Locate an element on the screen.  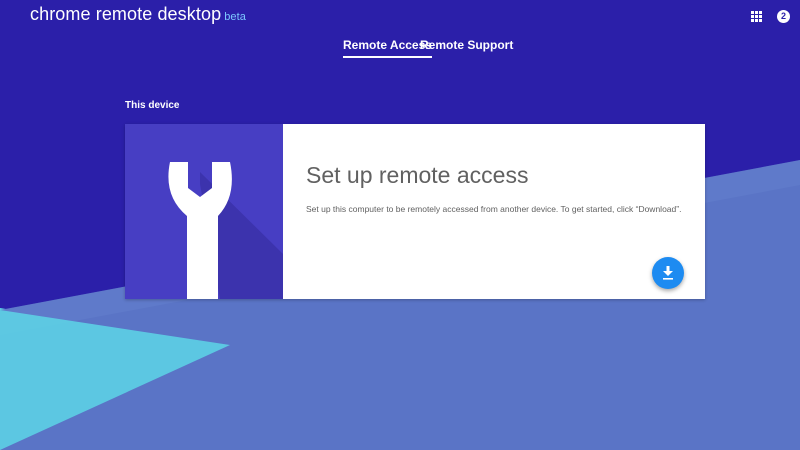
account-avatar: 2 is located at coordinates (783, 16).